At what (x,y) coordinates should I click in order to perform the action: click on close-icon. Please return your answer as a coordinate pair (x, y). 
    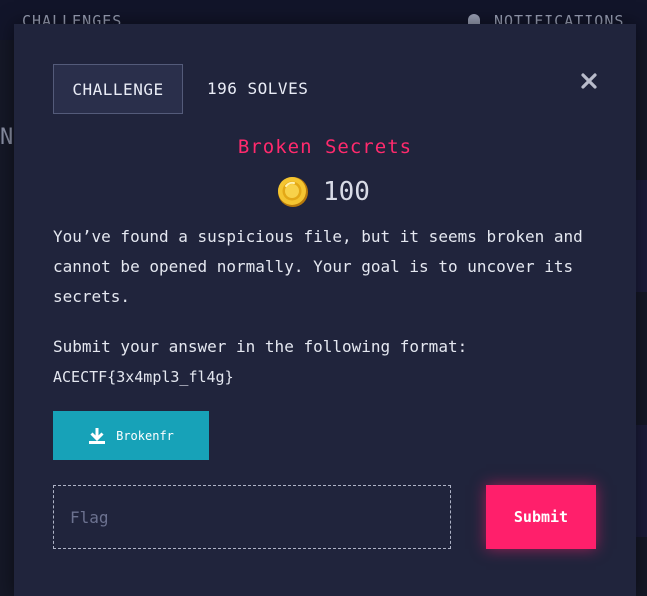
    Looking at the image, I should click on (589, 81).